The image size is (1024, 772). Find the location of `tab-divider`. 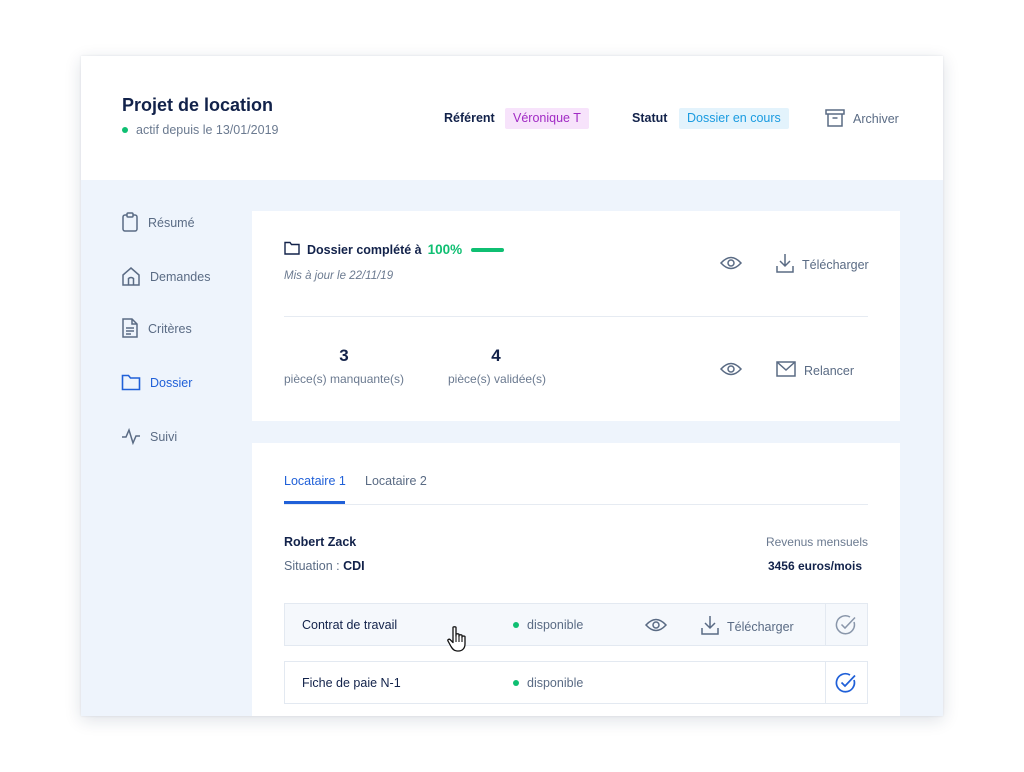

tab-divider is located at coordinates (576, 504).